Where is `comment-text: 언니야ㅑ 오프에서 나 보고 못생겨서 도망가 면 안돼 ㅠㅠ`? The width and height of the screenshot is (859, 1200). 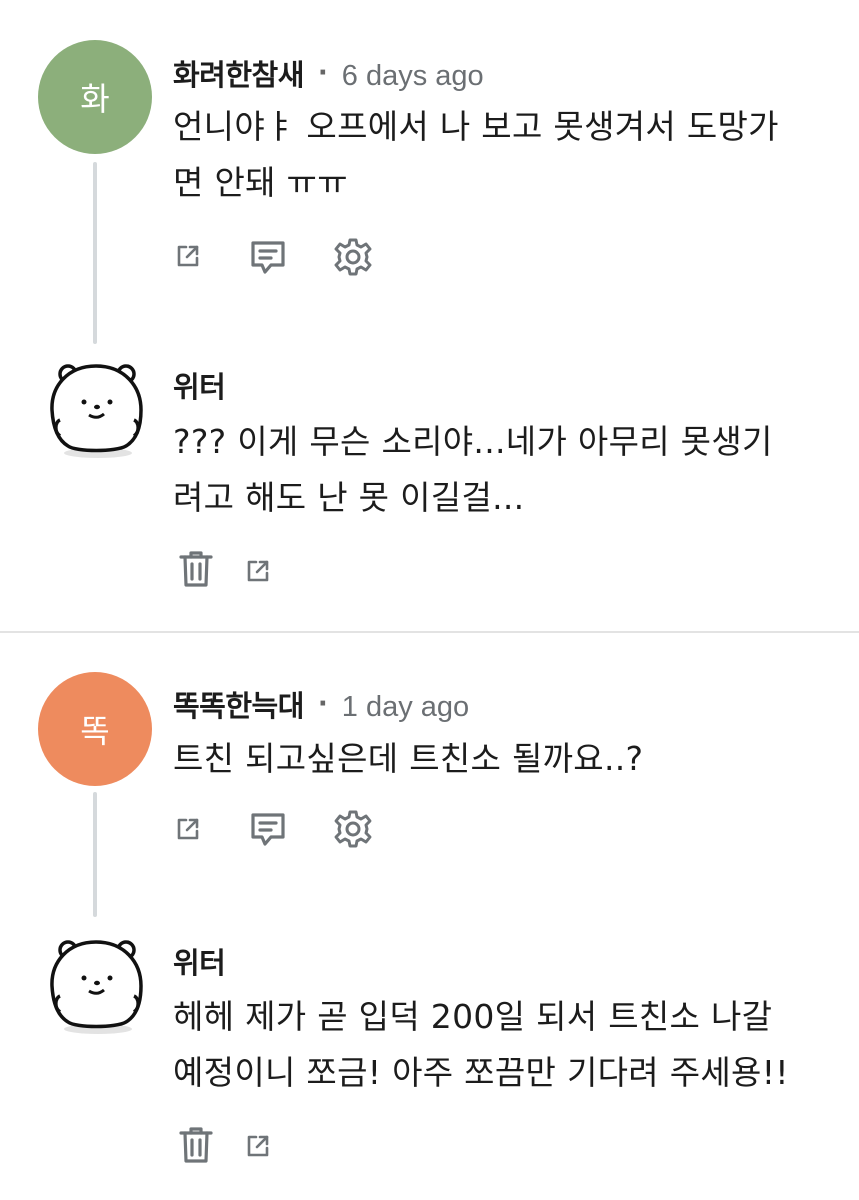
comment-text: 언니야ㅑ 오프에서 나 보고 못생겨서 도망가 면 안돼 ㅠㅠ is located at coordinates (503, 155).